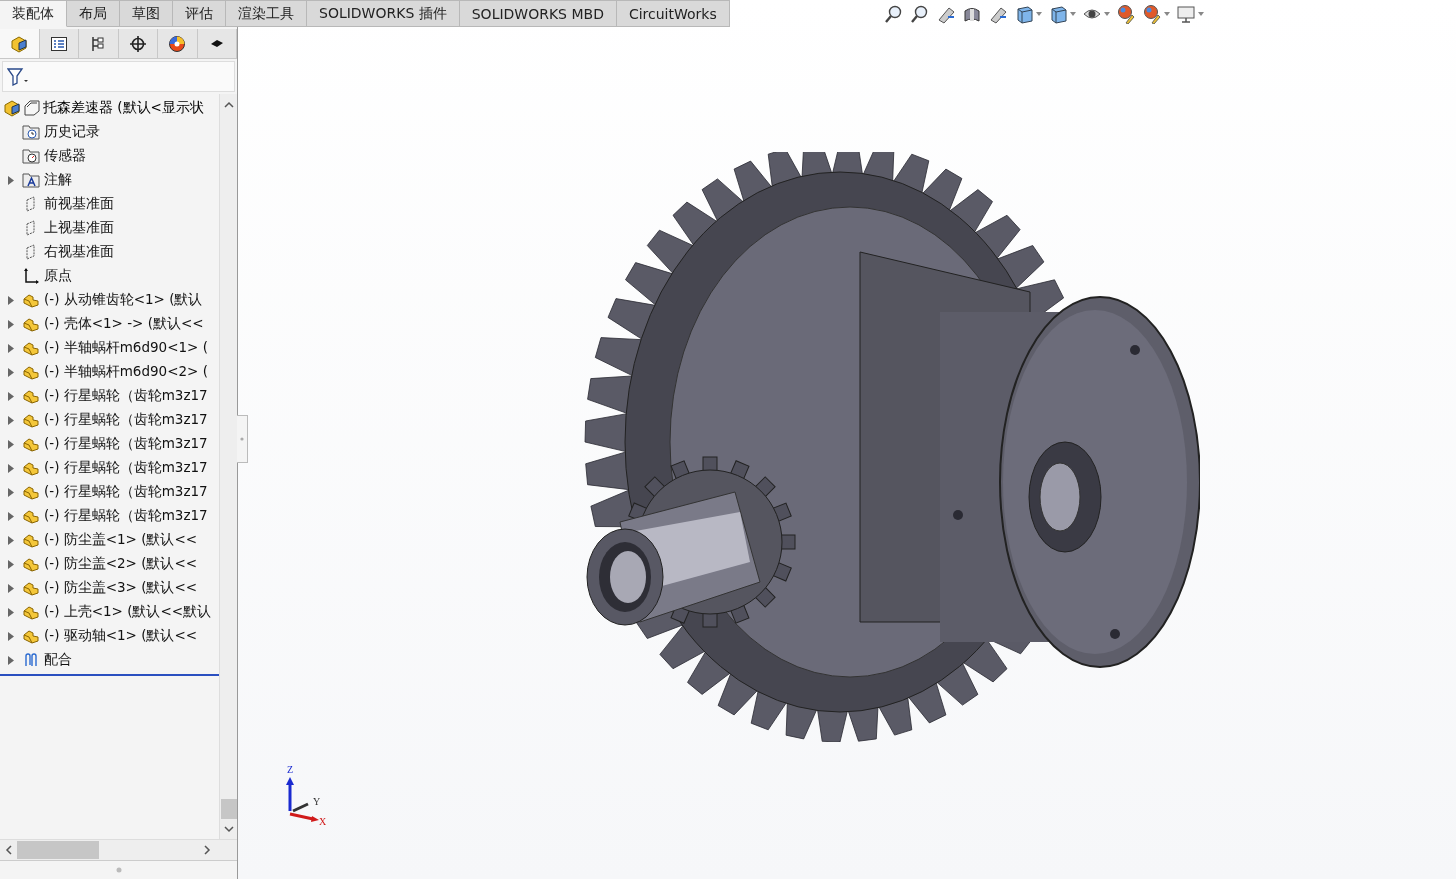 The image size is (1456, 879). Describe the element at coordinates (58, 660) in the screenshot. I see `tree-item: 配合` at that location.